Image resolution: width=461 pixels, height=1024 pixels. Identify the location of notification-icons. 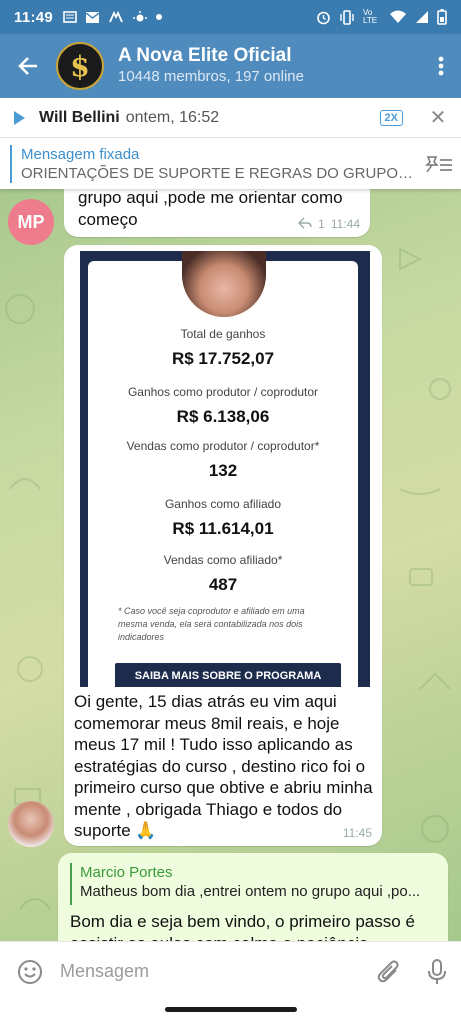
(113, 17).